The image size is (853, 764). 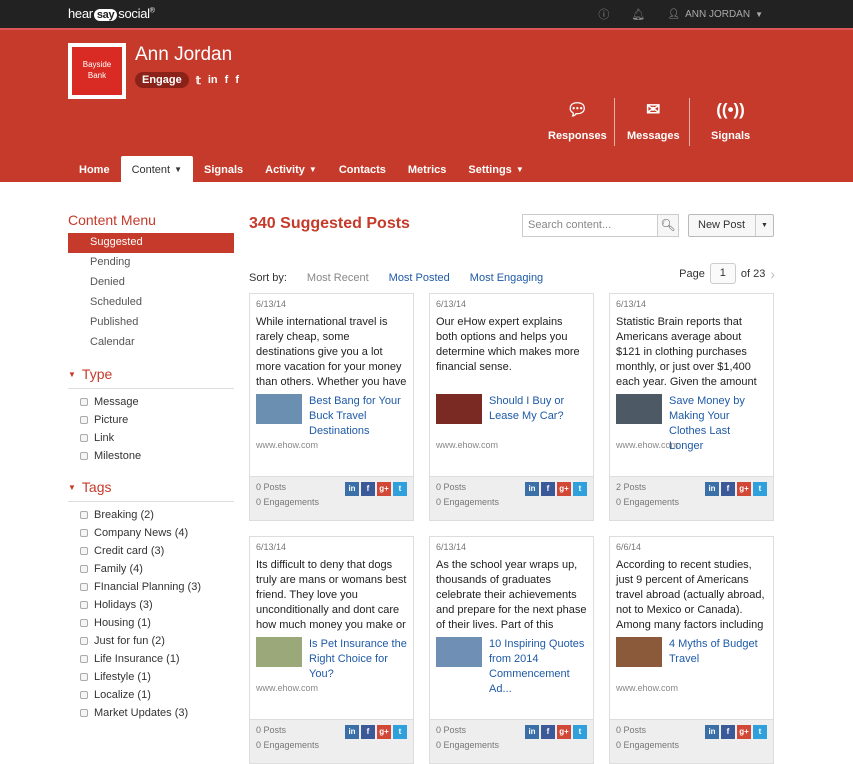 What do you see at coordinates (151, 263) in the screenshot?
I see `sidebar-item-pending: Pending` at bounding box center [151, 263].